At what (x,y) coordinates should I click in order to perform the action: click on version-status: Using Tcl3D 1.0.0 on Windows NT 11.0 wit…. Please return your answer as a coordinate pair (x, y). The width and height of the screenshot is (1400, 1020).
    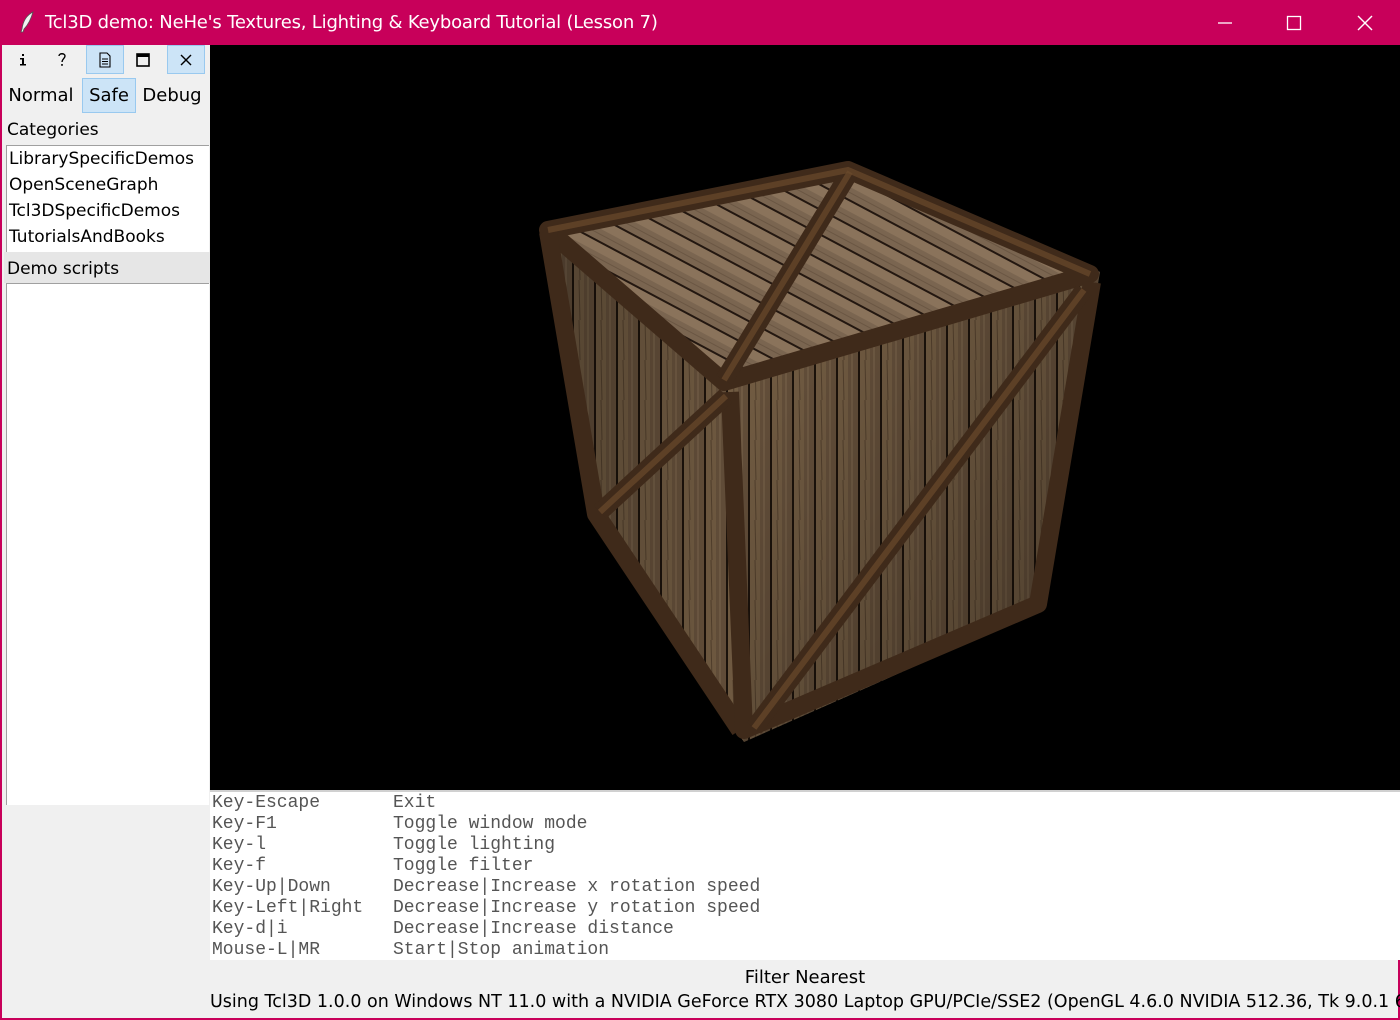
    Looking at the image, I should click on (805, 1002).